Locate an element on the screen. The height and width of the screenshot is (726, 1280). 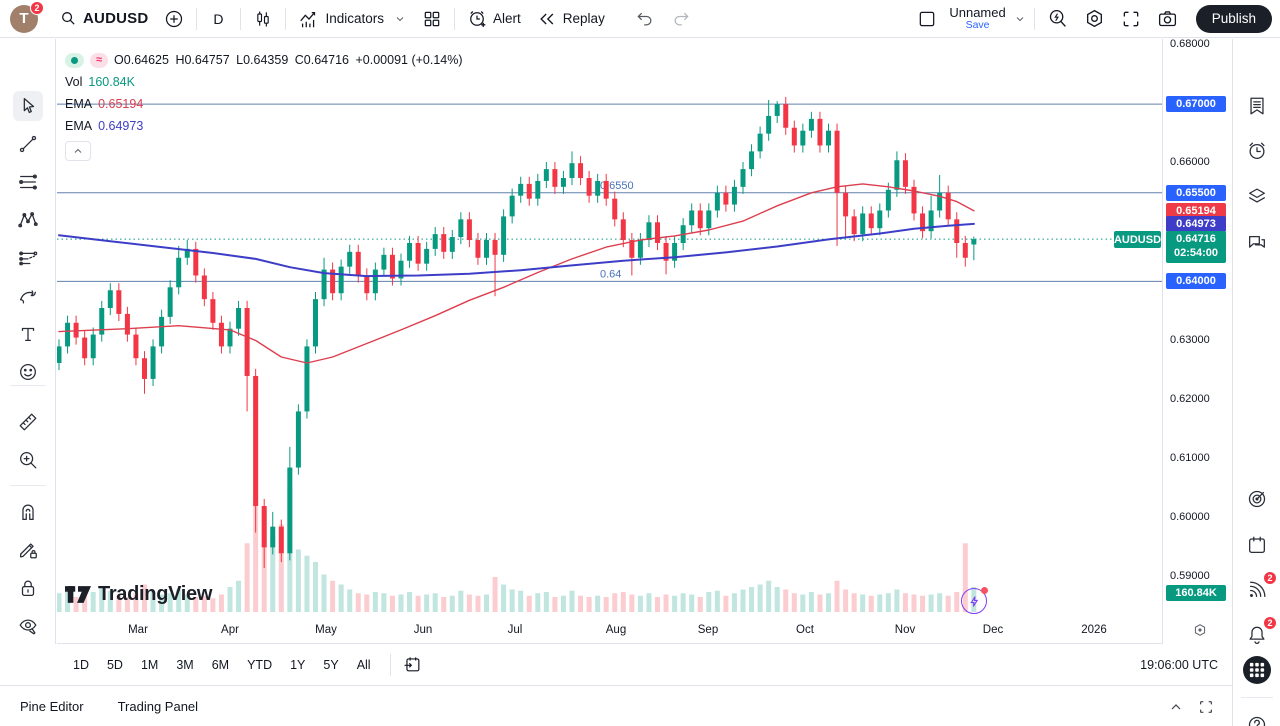
sidebar-notifications-bell-icon: 2 is located at coordinates (1260, 632).